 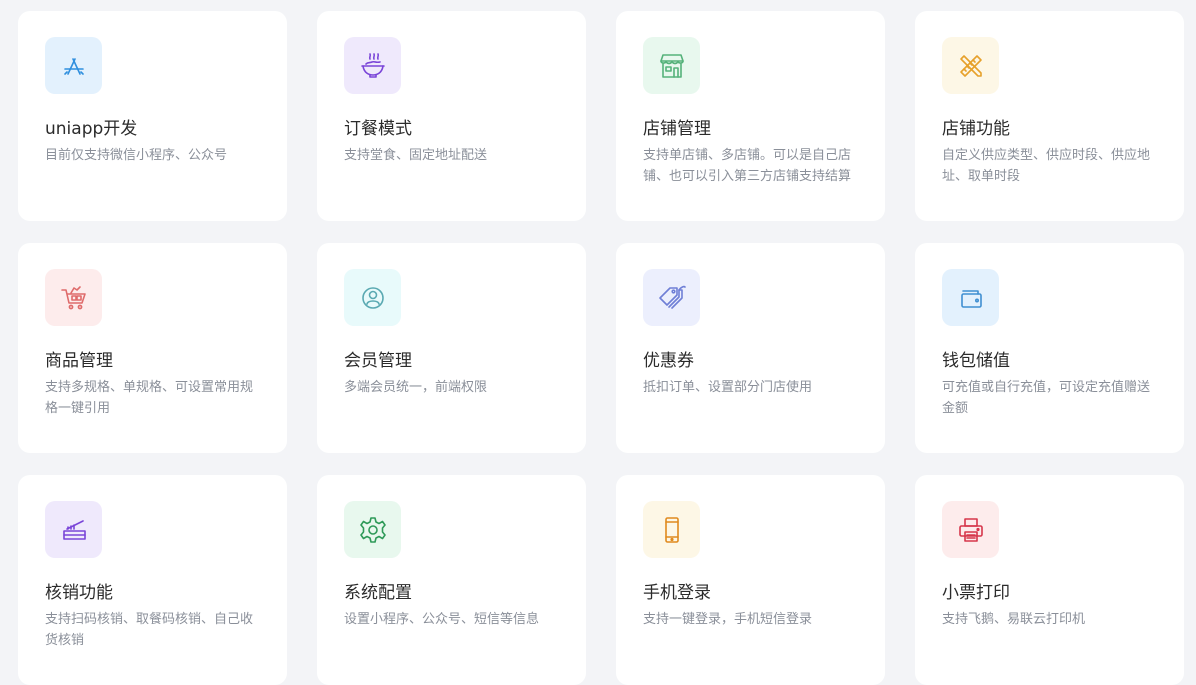 I want to click on pencil-ruler-icon, so click(x=970, y=65).